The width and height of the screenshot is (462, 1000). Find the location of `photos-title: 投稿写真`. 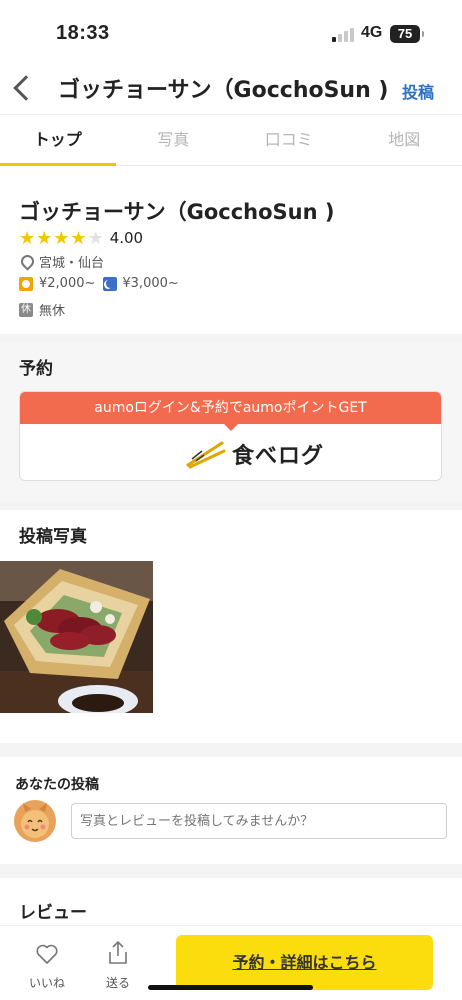

photos-title: 投稿写真 is located at coordinates (53, 537).